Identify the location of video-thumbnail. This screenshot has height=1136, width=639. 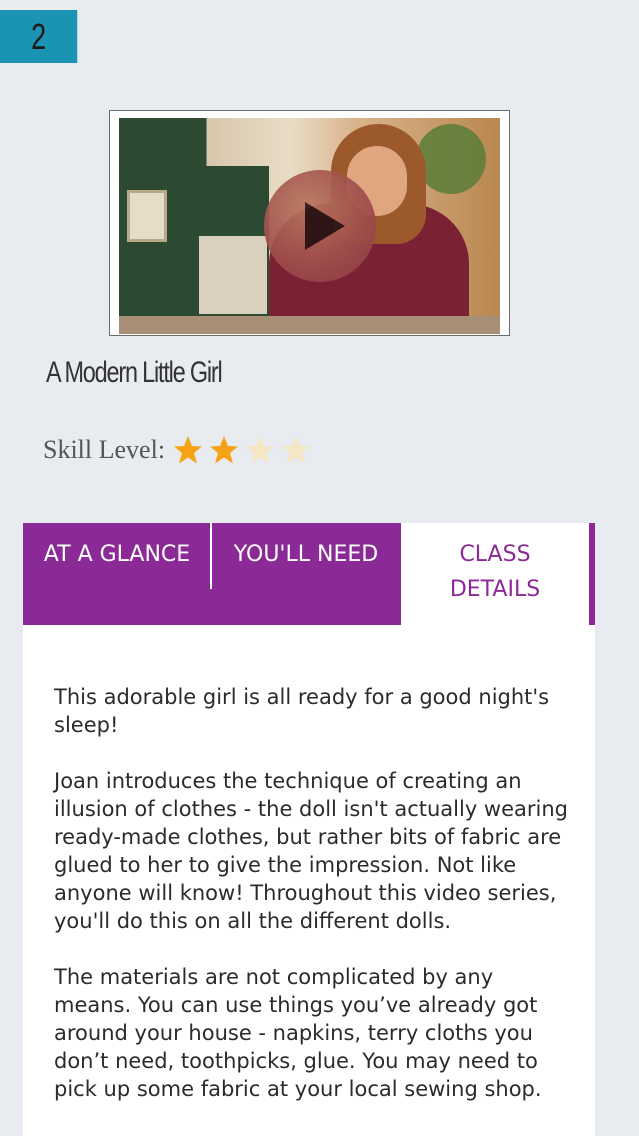
(309, 226).